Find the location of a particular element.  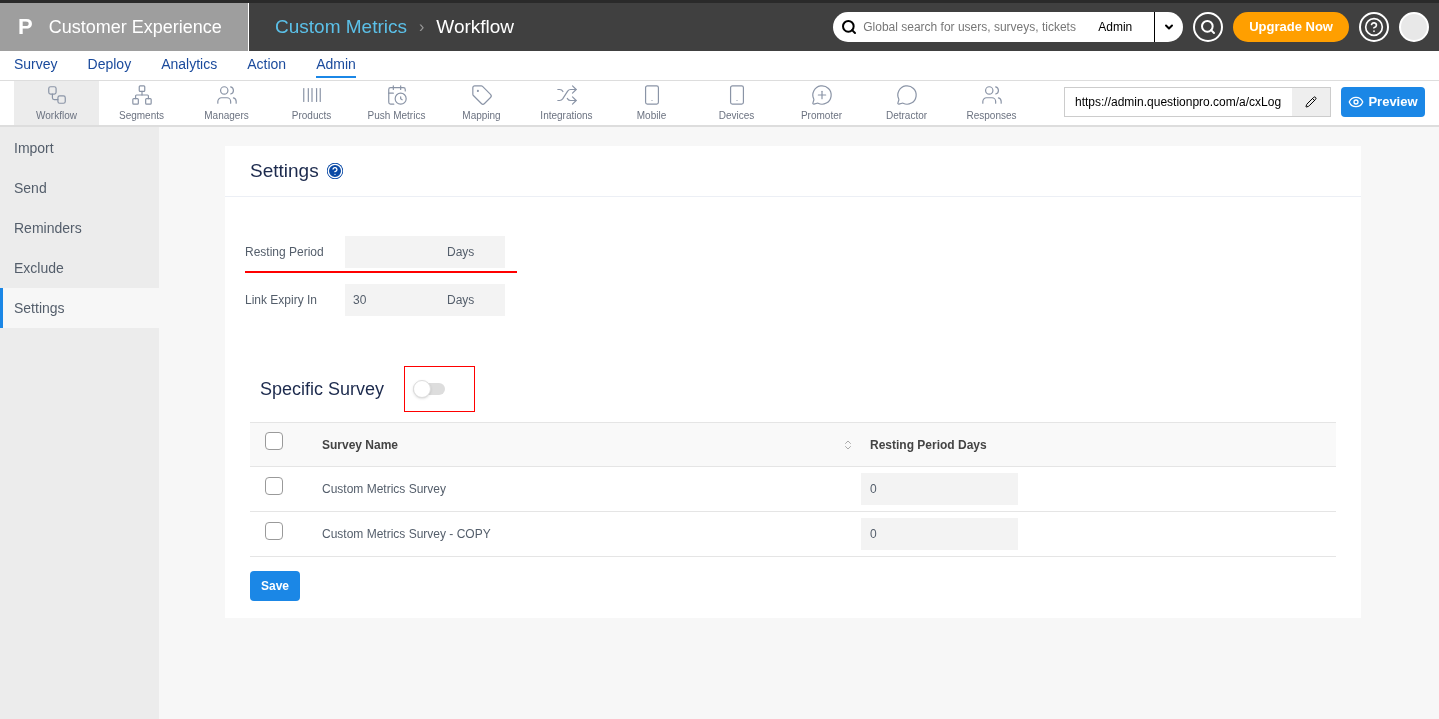

number-field: 30 Days is located at coordinates (425, 300).